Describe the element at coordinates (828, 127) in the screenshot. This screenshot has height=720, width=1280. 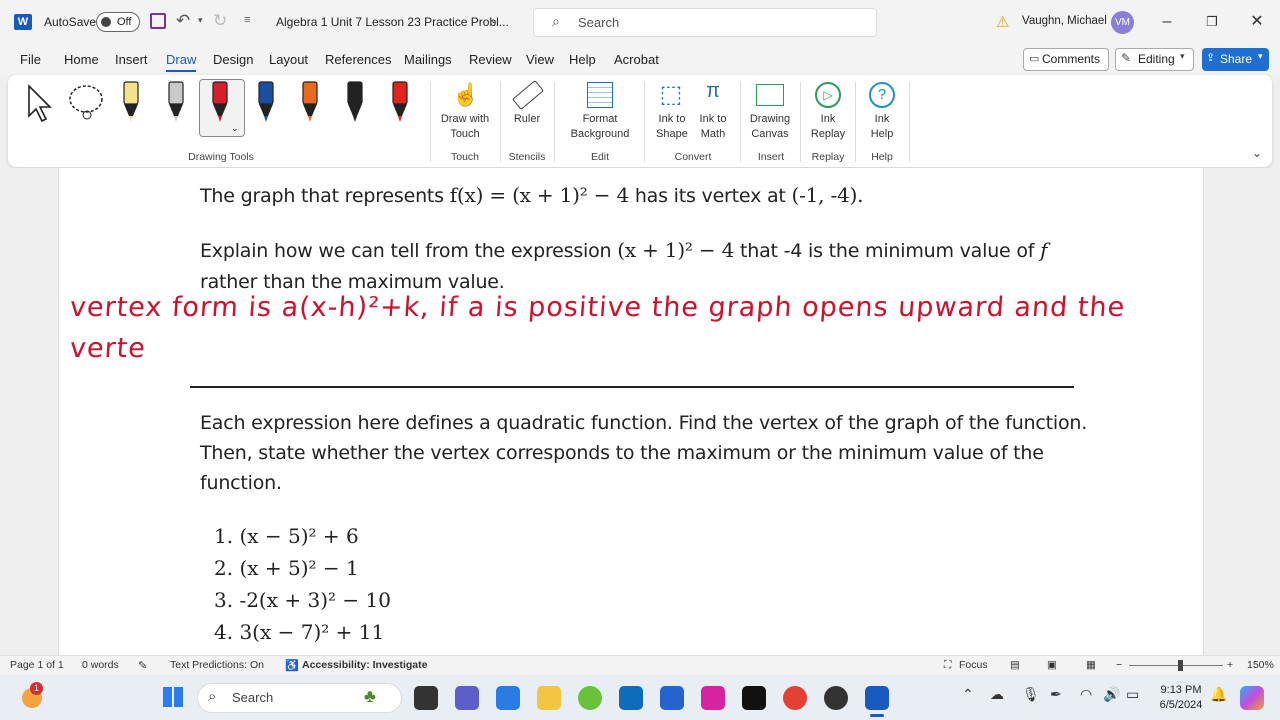
I see `ink-replay-button: Ink Replay` at that location.